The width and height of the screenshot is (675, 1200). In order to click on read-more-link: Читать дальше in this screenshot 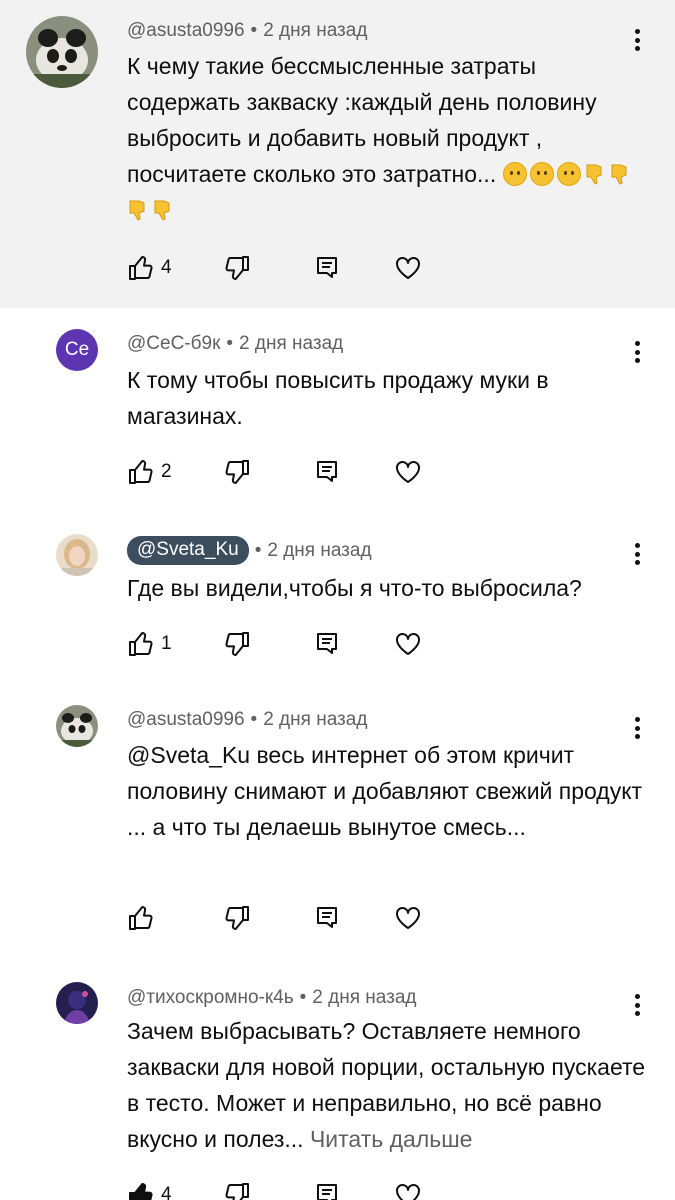, I will do `click(391, 1139)`.